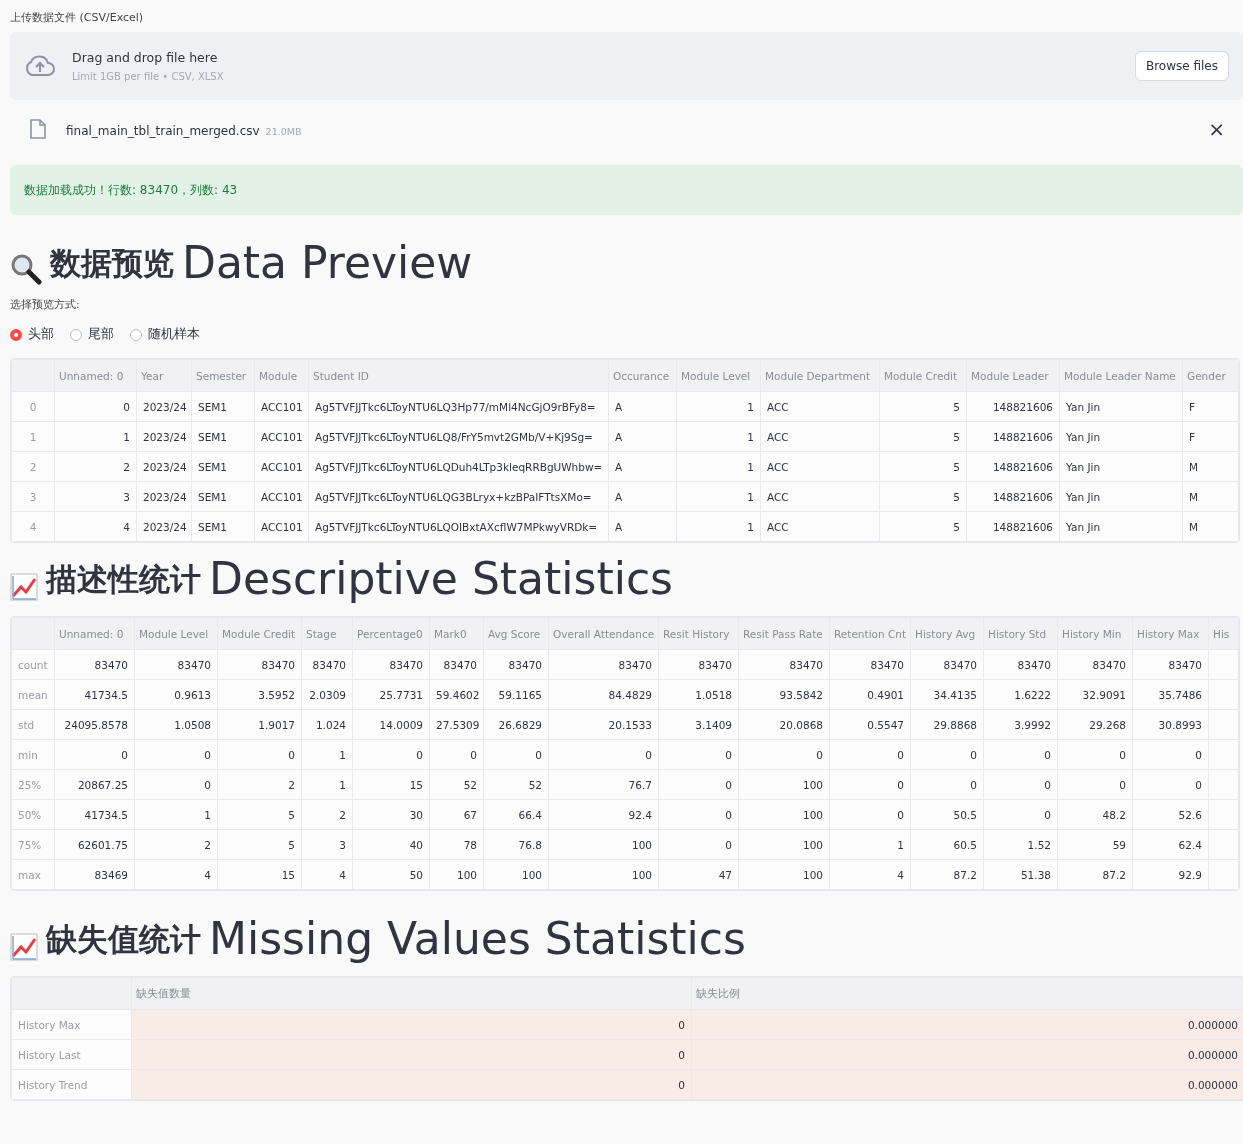  I want to click on row-index: History Trend, so click(71, 1084).